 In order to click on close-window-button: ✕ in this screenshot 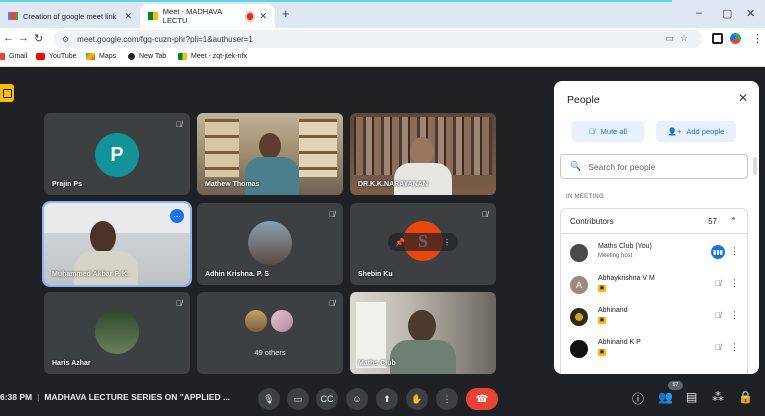, I will do `click(750, 13)`.